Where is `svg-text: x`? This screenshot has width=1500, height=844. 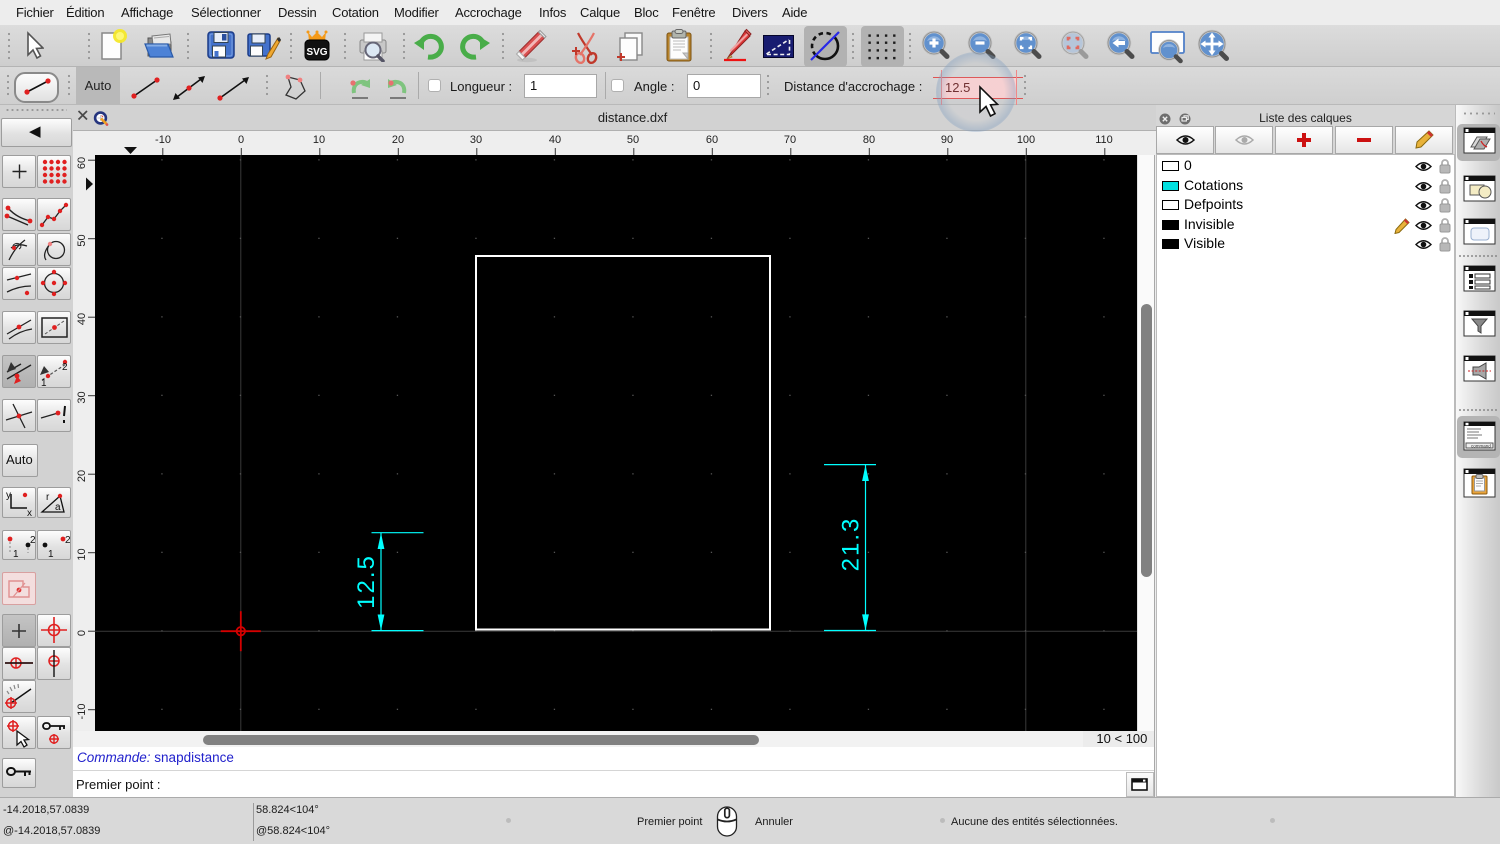 svg-text: x is located at coordinates (29, 512).